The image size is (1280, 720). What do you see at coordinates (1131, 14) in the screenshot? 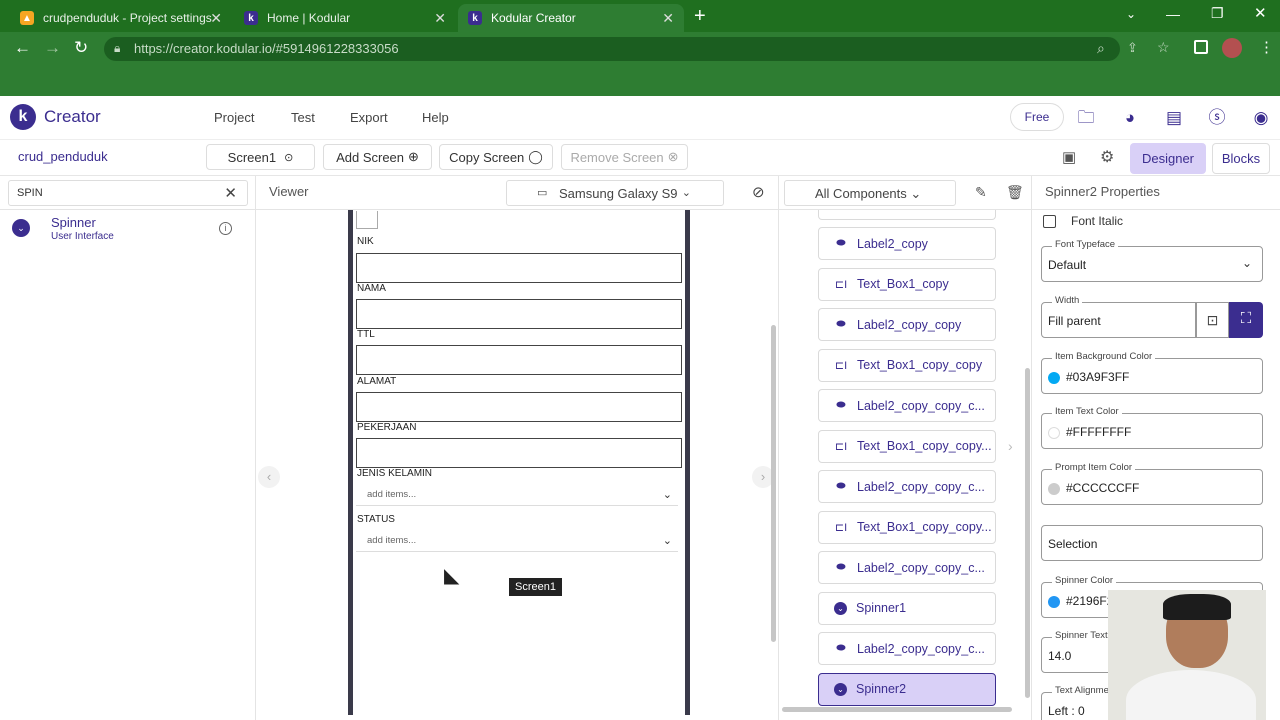
I see `tab-search-icon: ⌄` at bounding box center [1131, 14].